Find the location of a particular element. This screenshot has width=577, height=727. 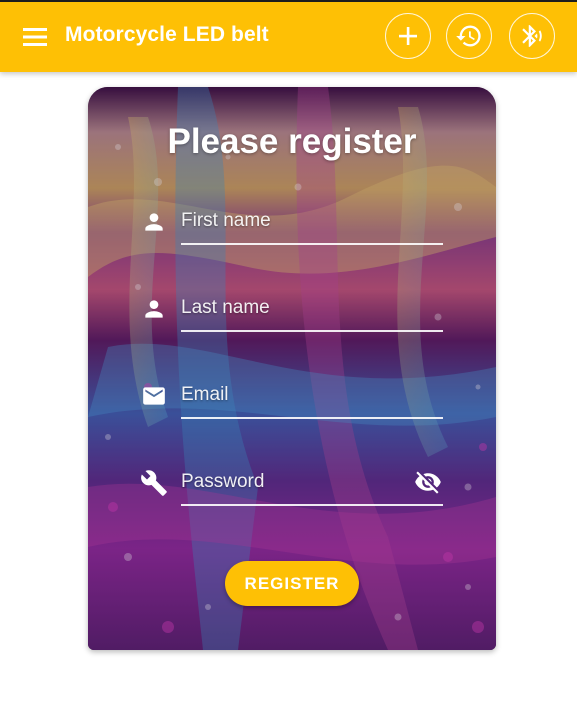

add-button is located at coordinates (408, 36).